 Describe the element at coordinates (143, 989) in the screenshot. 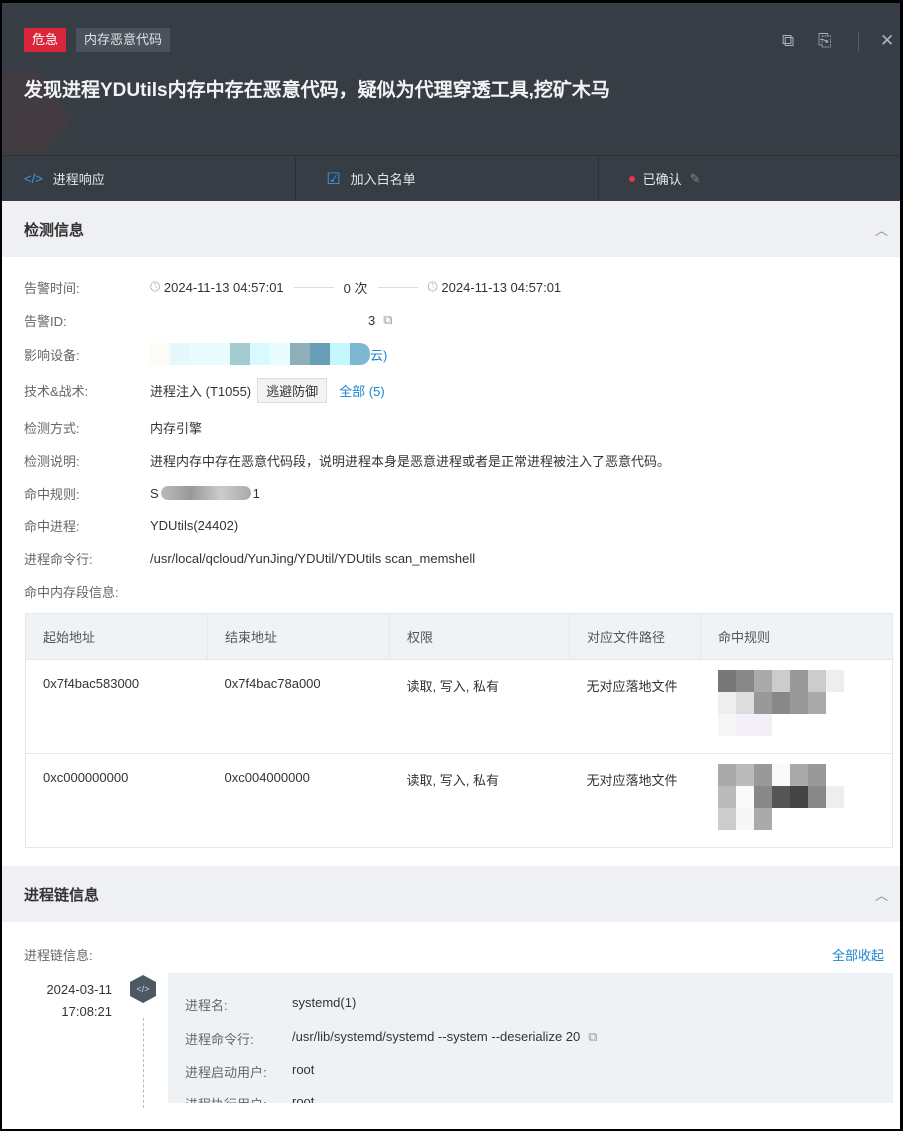

I see `process-node-icon: </>` at that location.